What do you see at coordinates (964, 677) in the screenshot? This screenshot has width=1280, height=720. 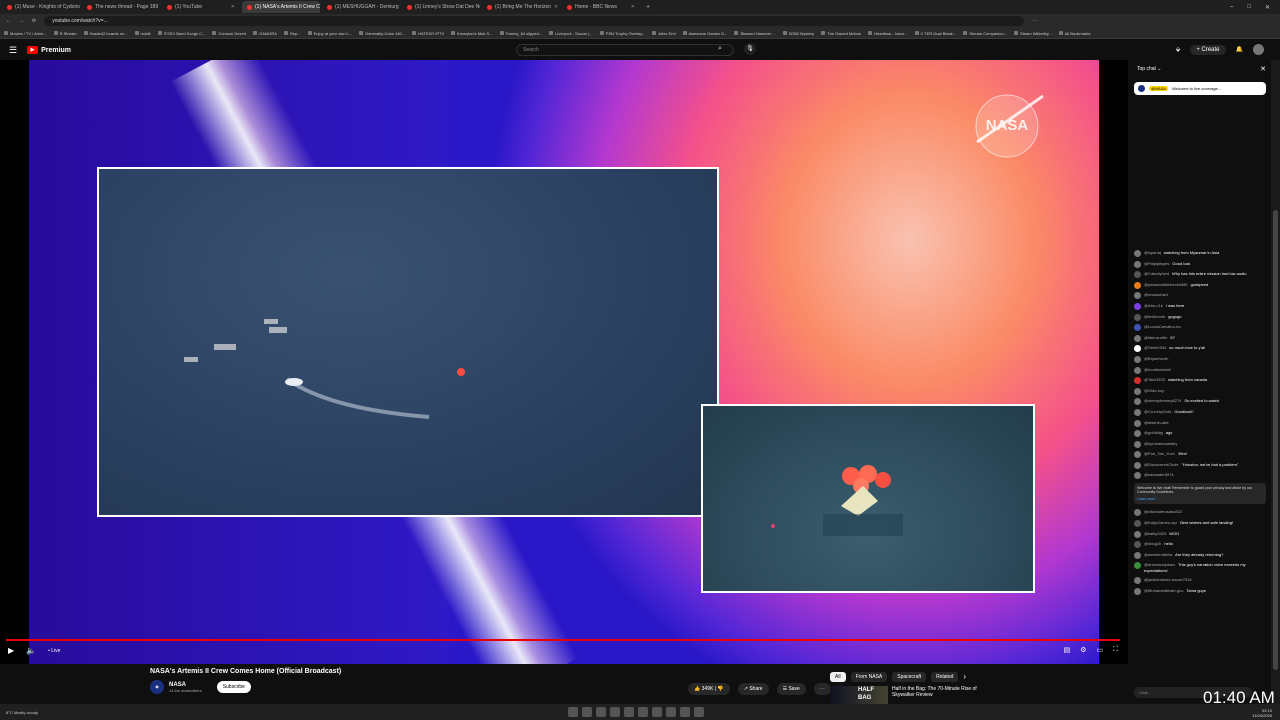 I see `chevron-right-icon: ›` at bounding box center [964, 677].